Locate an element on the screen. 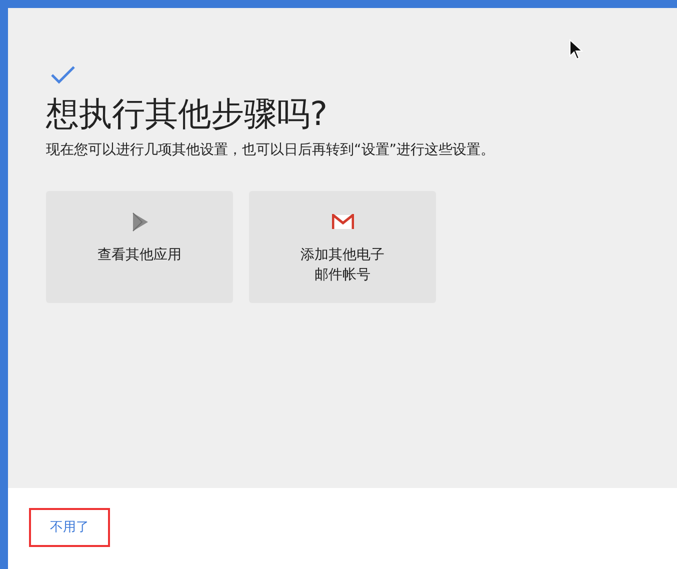 This screenshot has height=569, width=677. check-icon is located at coordinates (63, 75).